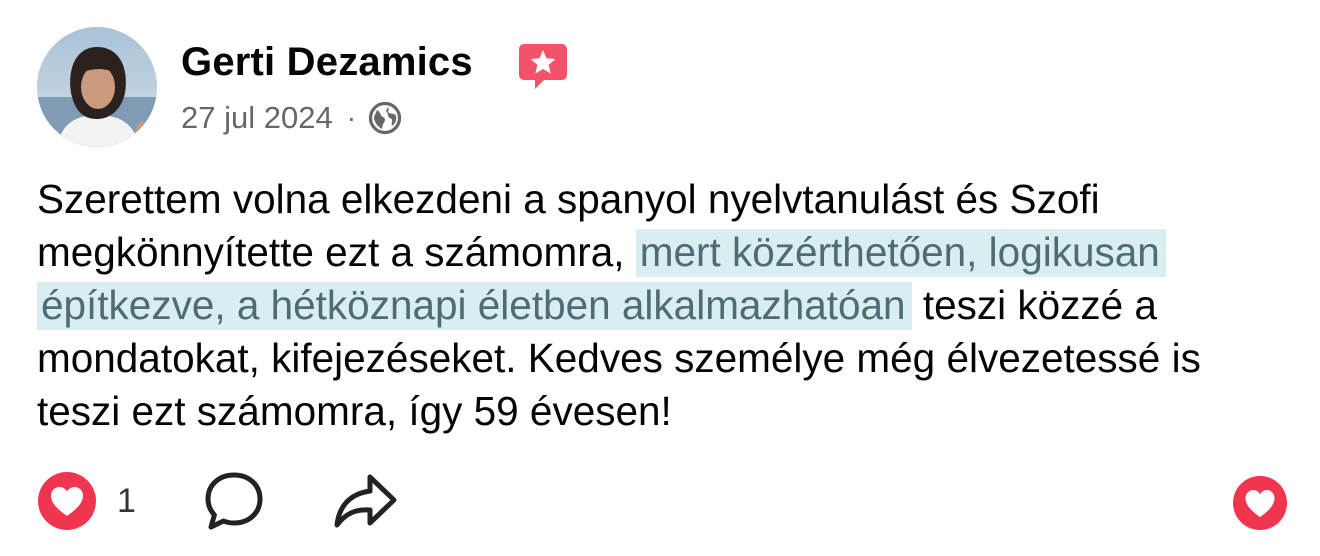 This screenshot has height=556, width=1320. What do you see at coordinates (257, 118) in the screenshot?
I see `post-date: 27 jul 2024` at bounding box center [257, 118].